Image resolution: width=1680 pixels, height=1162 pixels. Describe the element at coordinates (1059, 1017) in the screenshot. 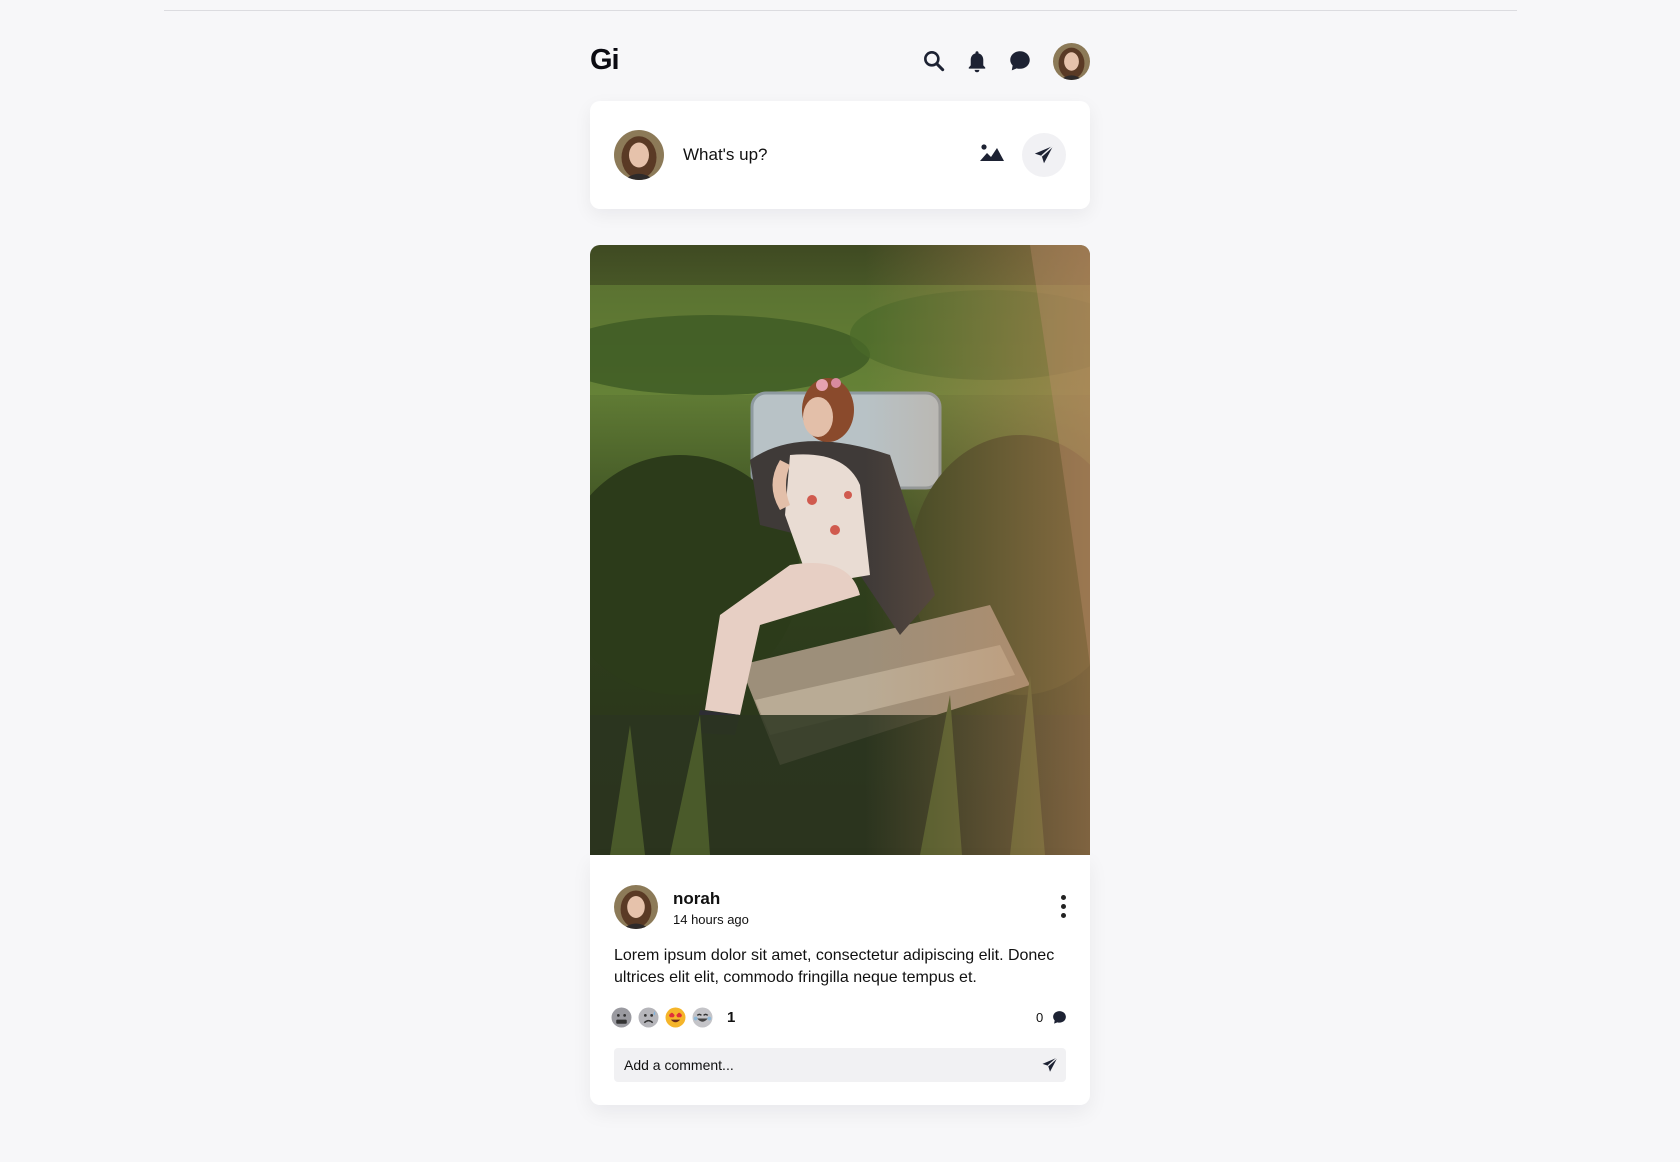

I see `comment-icon` at that location.